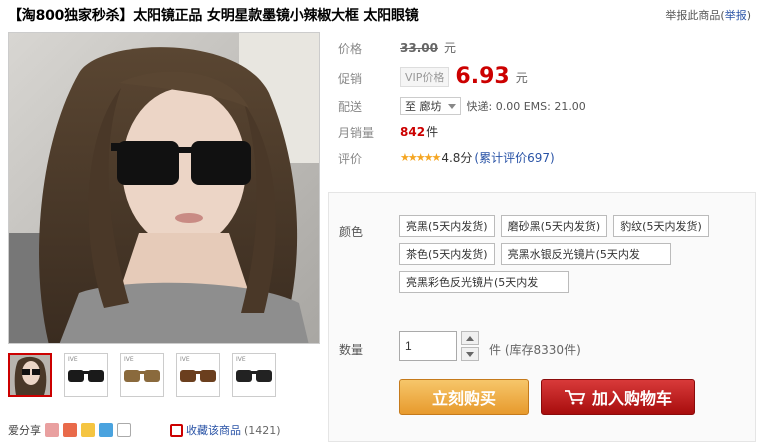  I want to click on quantity-decrease-button, so click(470, 354).